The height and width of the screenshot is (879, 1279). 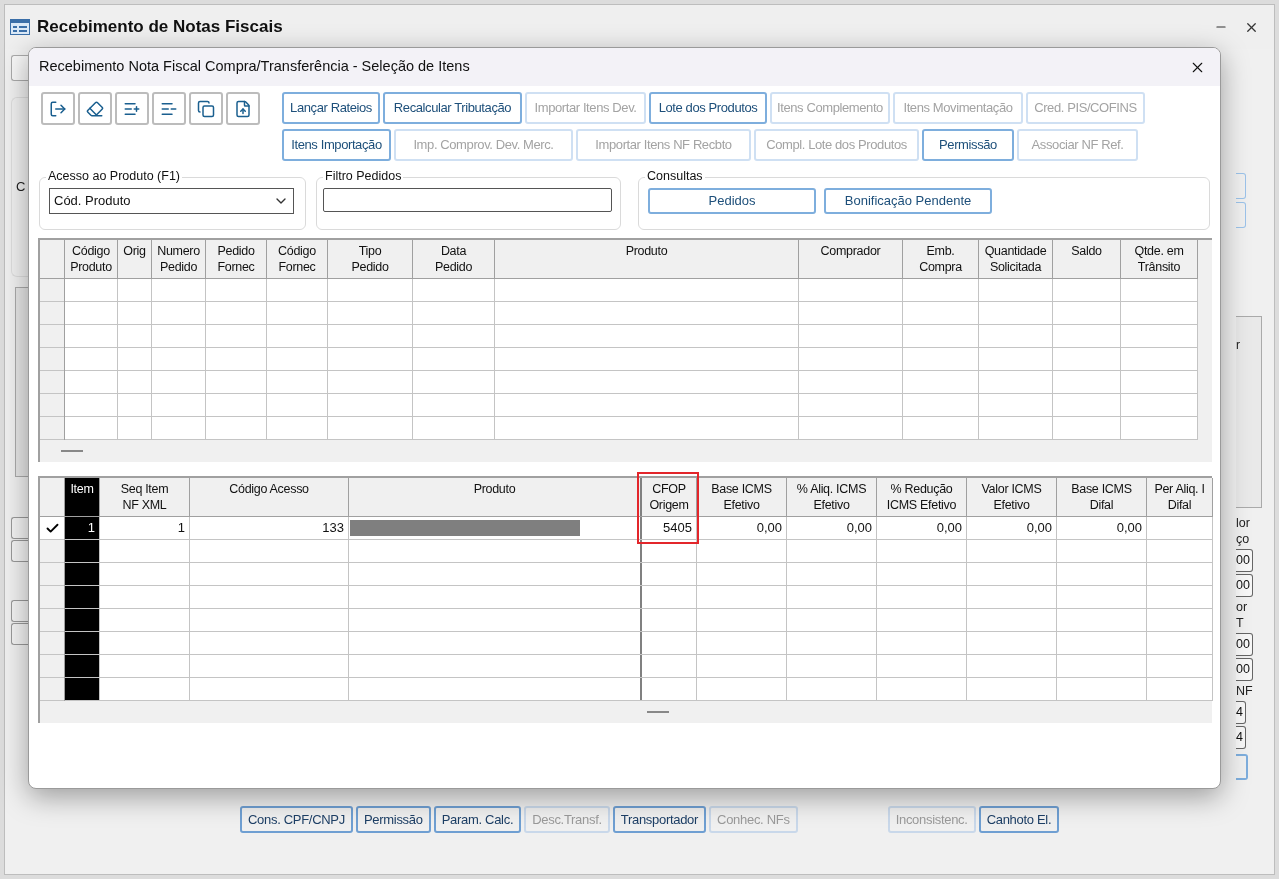 What do you see at coordinates (659, 819) in the screenshot?
I see `action-button: Transportador` at bounding box center [659, 819].